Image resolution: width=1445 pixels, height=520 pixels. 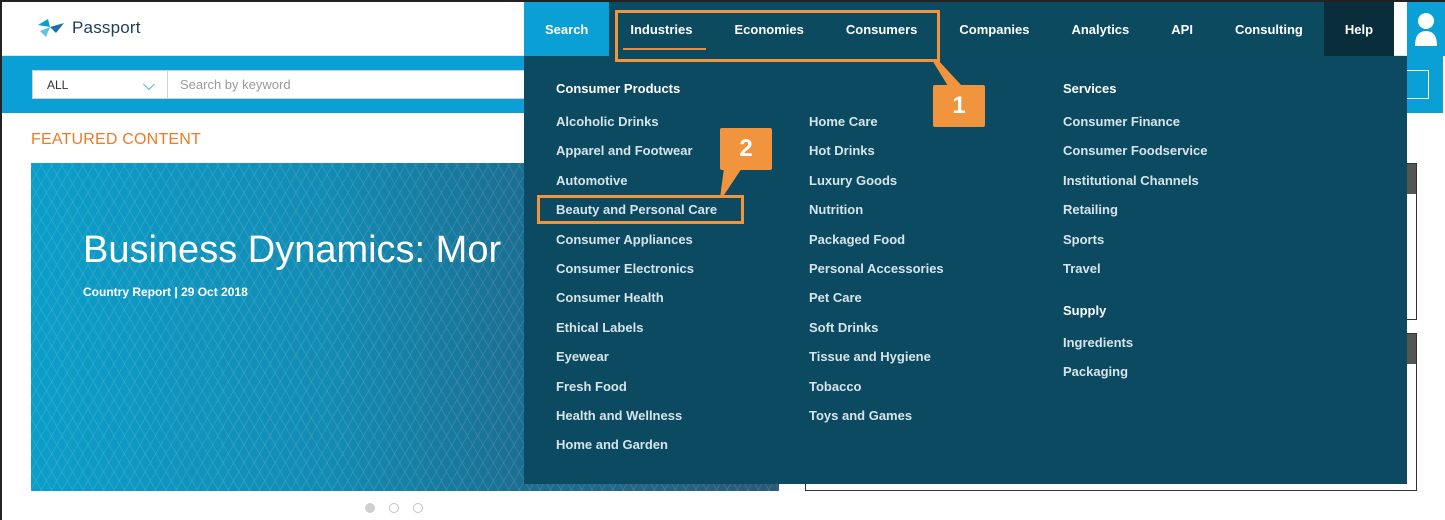 What do you see at coordinates (857, 239) in the screenshot?
I see `menu-item-packaged-food: Packaged Food` at bounding box center [857, 239].